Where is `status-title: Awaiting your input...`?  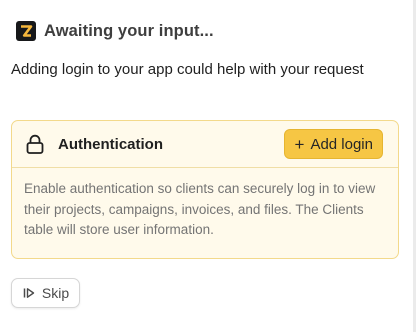
status-title: Awaiting your input... is located at coordinates (129, 30).